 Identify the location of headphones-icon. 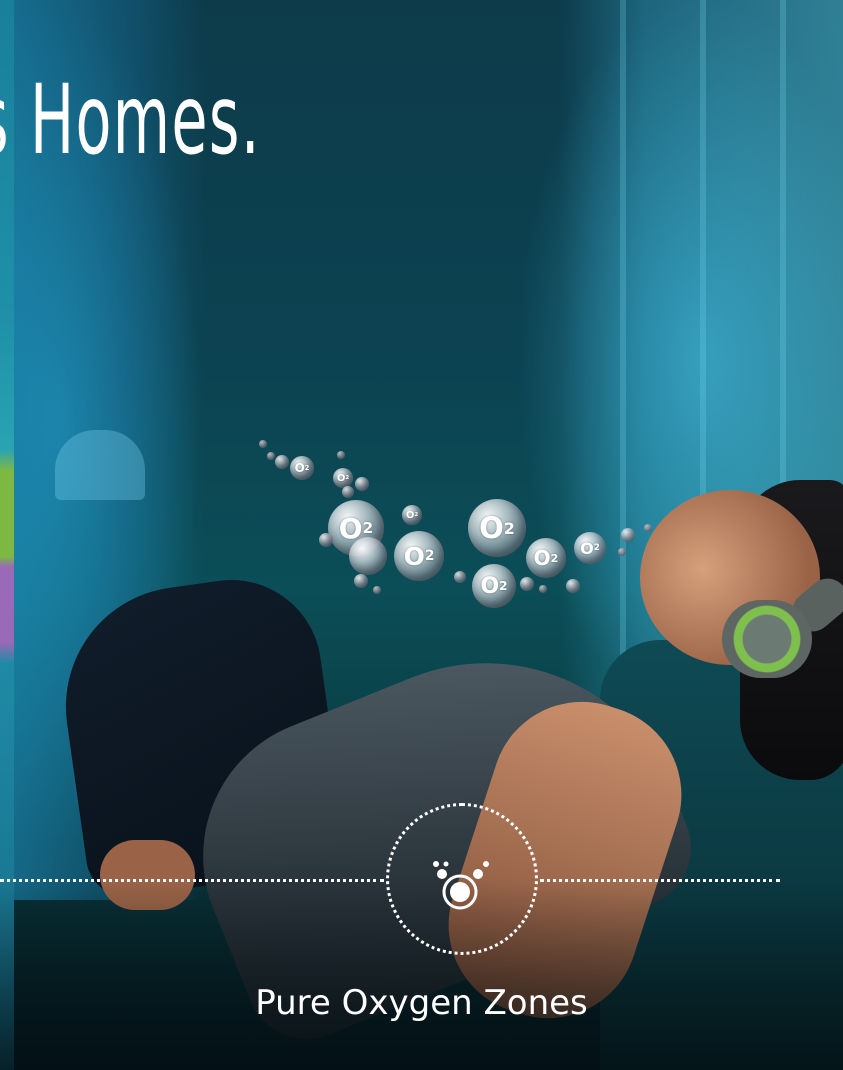
(767, 639).